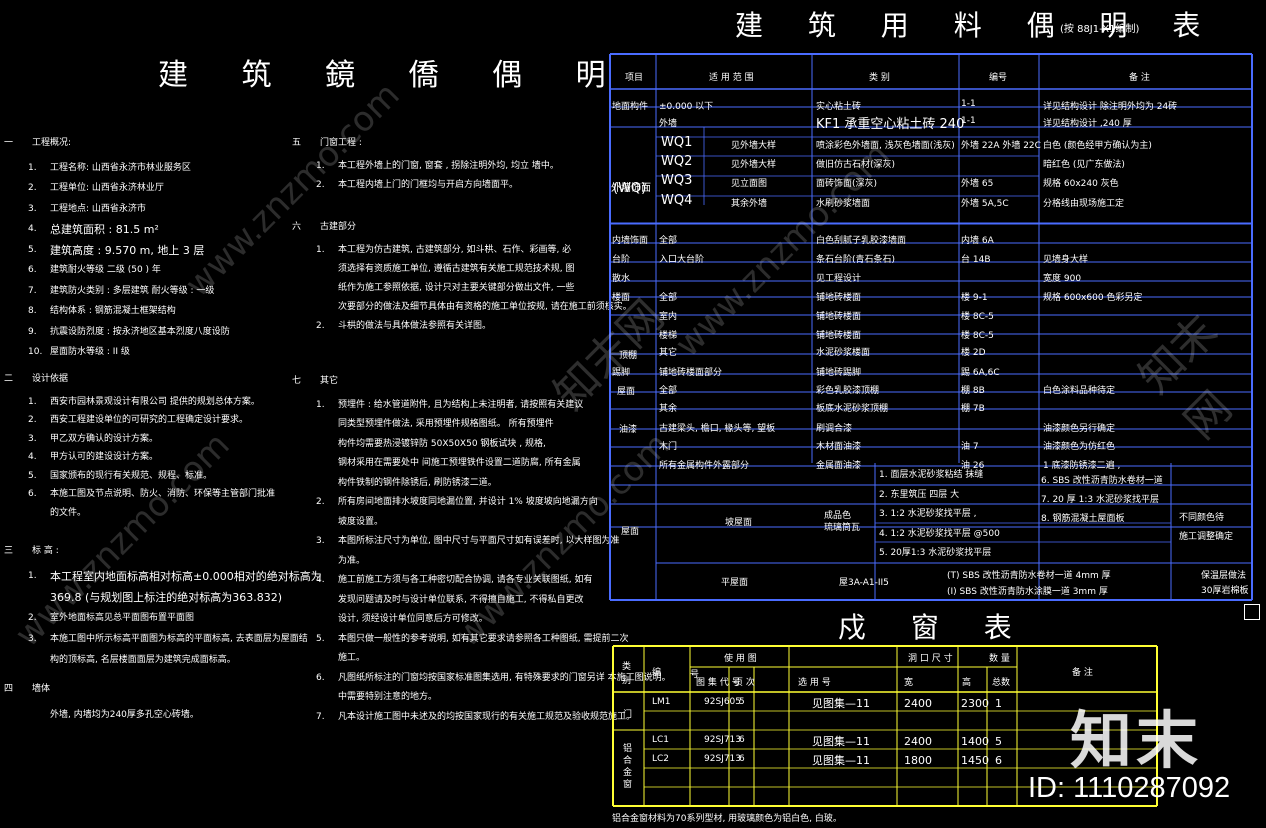 Image resolution: width=1266 pixels, height=828 pixels. Describe the element at coordinates (668, 391) in the screenshot. I see `mat-cell-r14-c1: 全部` at that location.